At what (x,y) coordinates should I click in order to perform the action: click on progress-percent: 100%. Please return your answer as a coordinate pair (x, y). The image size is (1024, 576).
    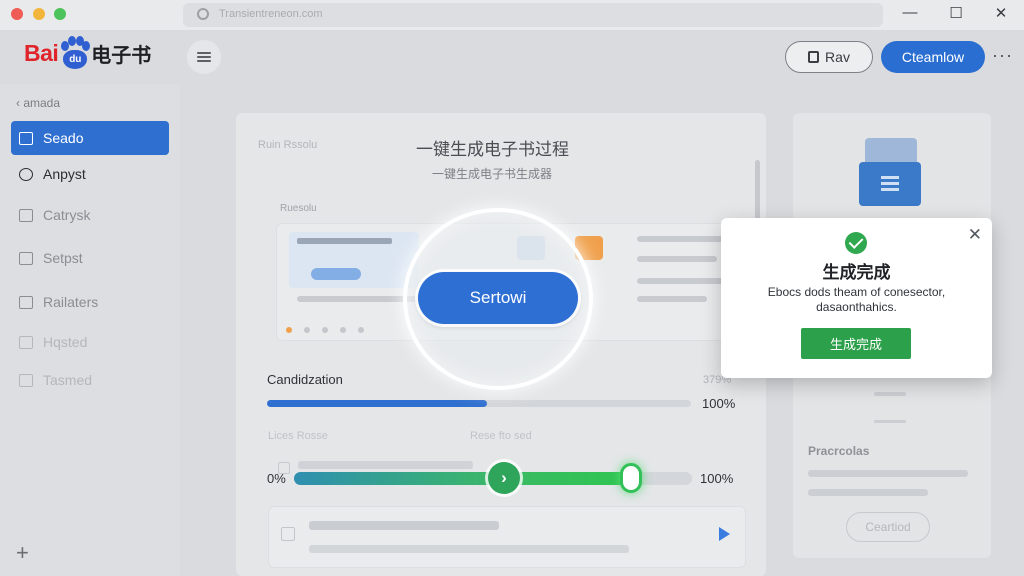
    Looking at the image, I should click on (719, 403).